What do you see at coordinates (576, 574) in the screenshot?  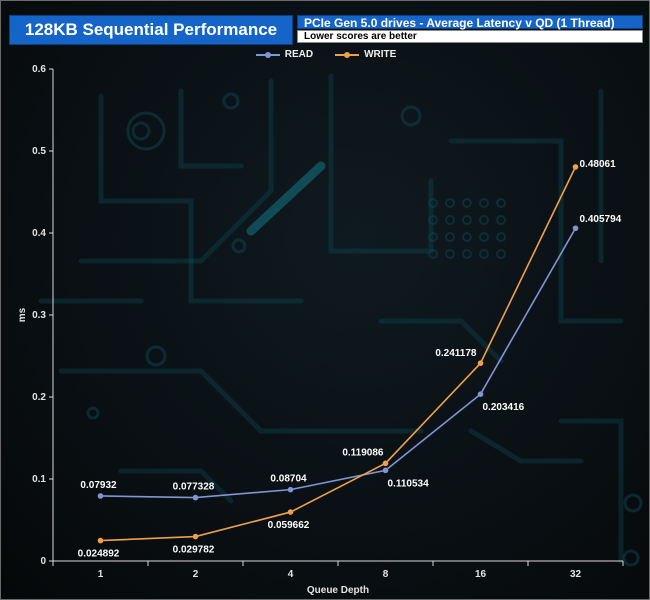 I see `x-tick-label: 32` at bounding box center [576, 574].